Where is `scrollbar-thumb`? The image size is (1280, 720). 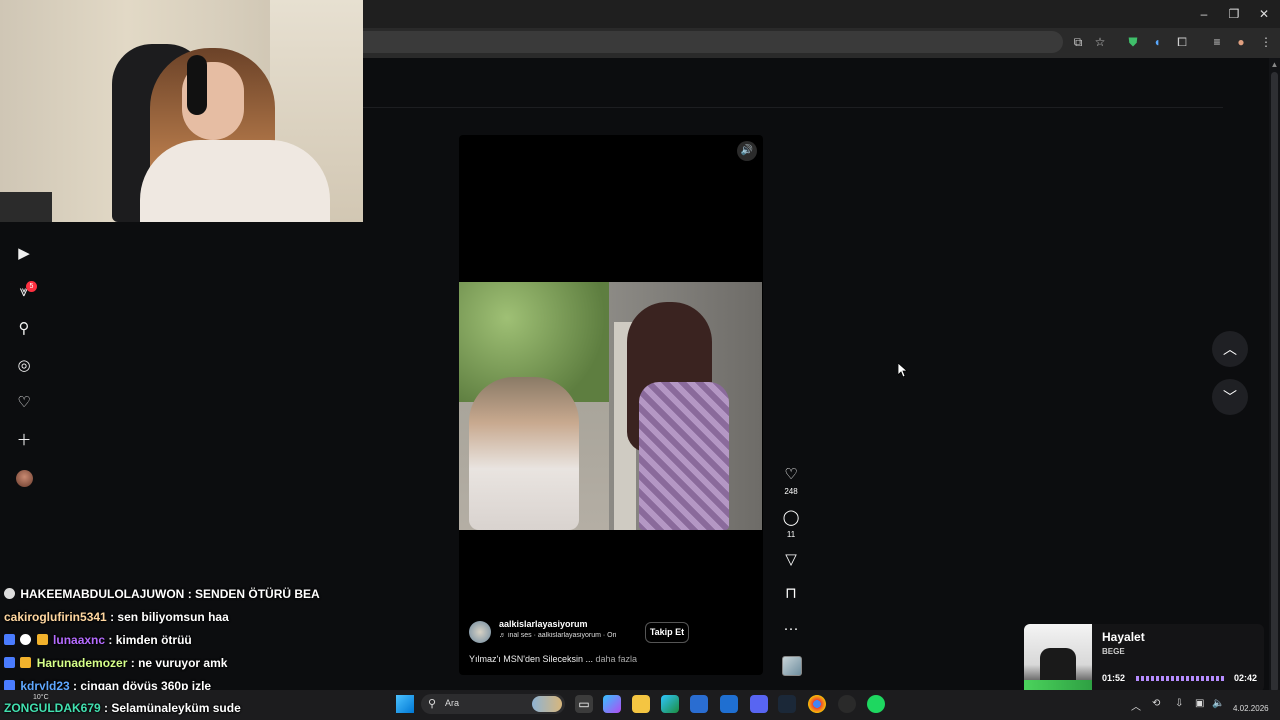
scrollbar-thumb is located at coordinates (1274, 382).